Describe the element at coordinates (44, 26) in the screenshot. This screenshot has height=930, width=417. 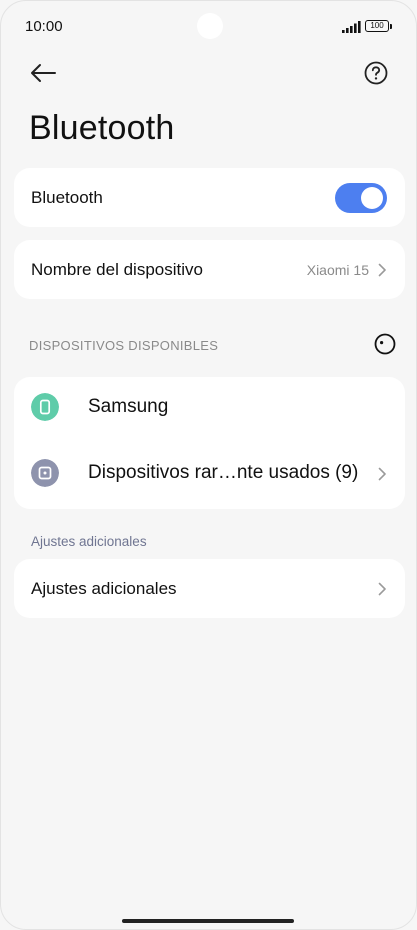
I see `status-time: 10:00` at that location.